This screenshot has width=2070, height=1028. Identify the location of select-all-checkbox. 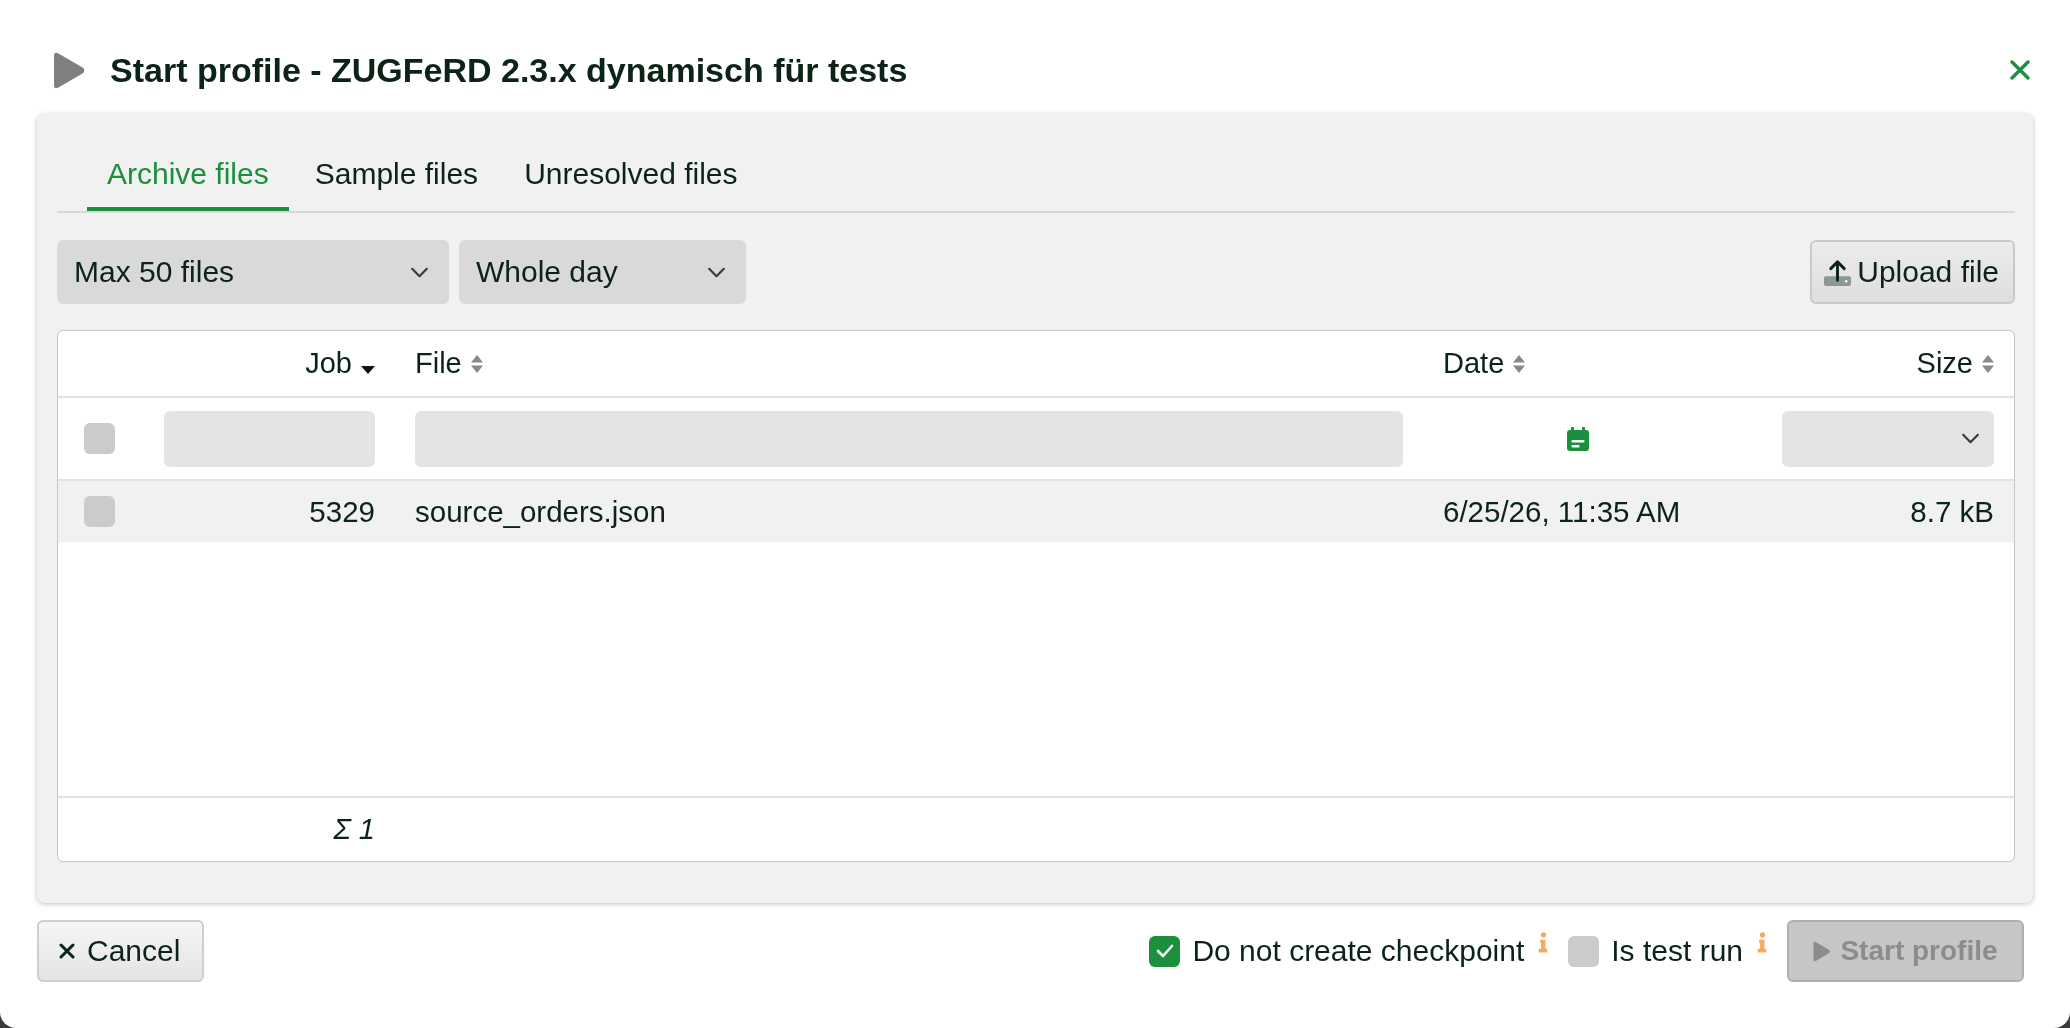
(99, 438).